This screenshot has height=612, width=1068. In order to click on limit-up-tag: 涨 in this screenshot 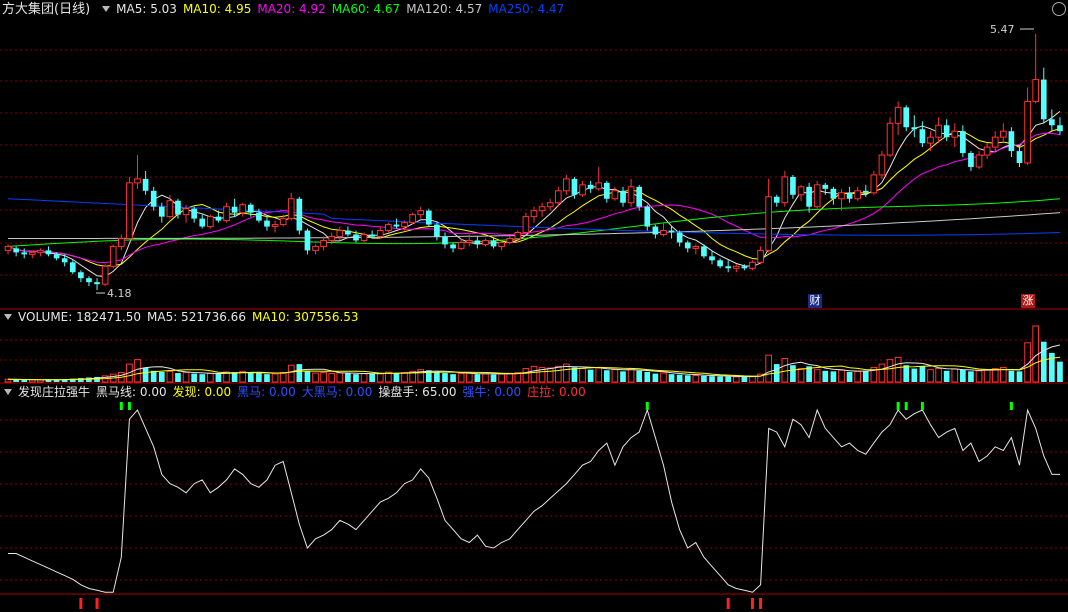, I will do `click(1028, 301)`.